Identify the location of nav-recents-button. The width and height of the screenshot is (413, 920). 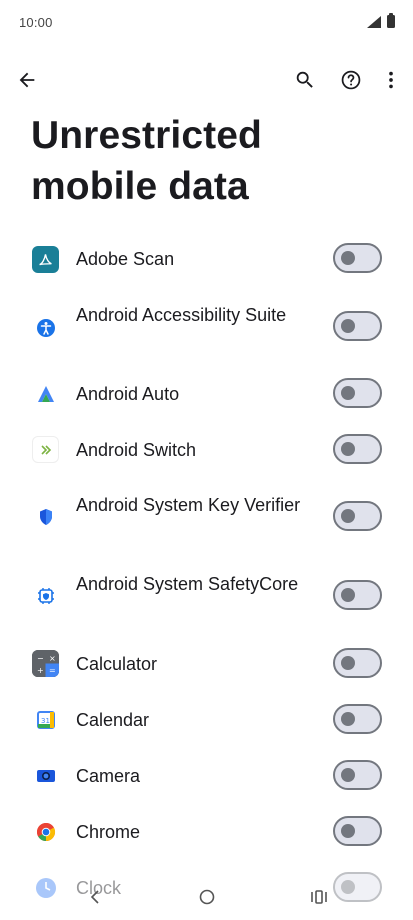
(319, 897).